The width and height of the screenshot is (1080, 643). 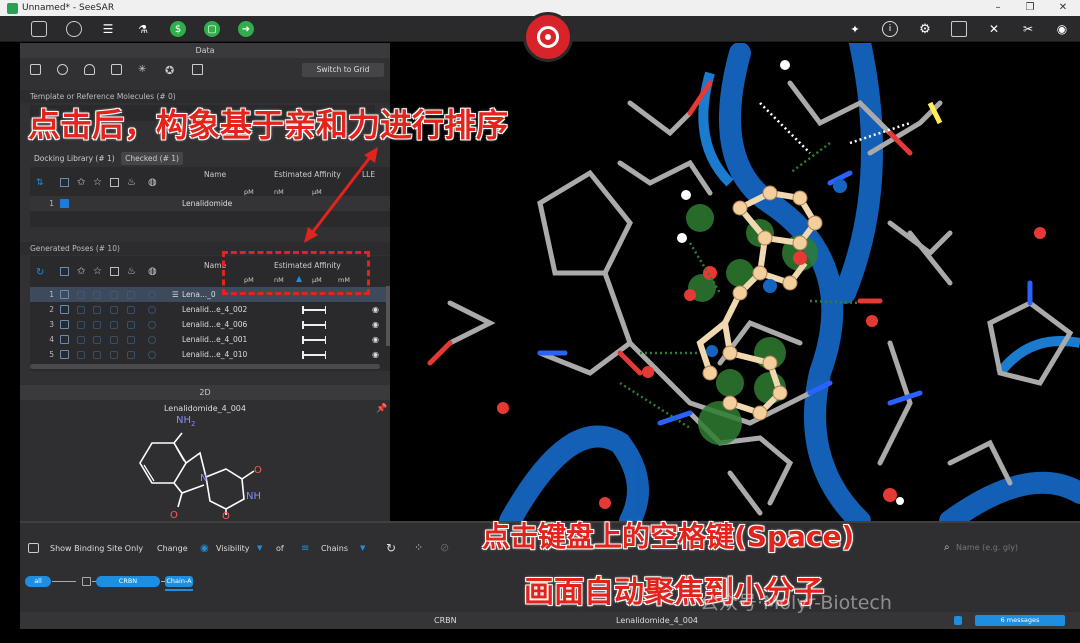 What do you see at coordinates (796, 603) in the screenshot?
I see `watermark: 公众号·Molyr-Biotech` at bounding box center [796, 603].